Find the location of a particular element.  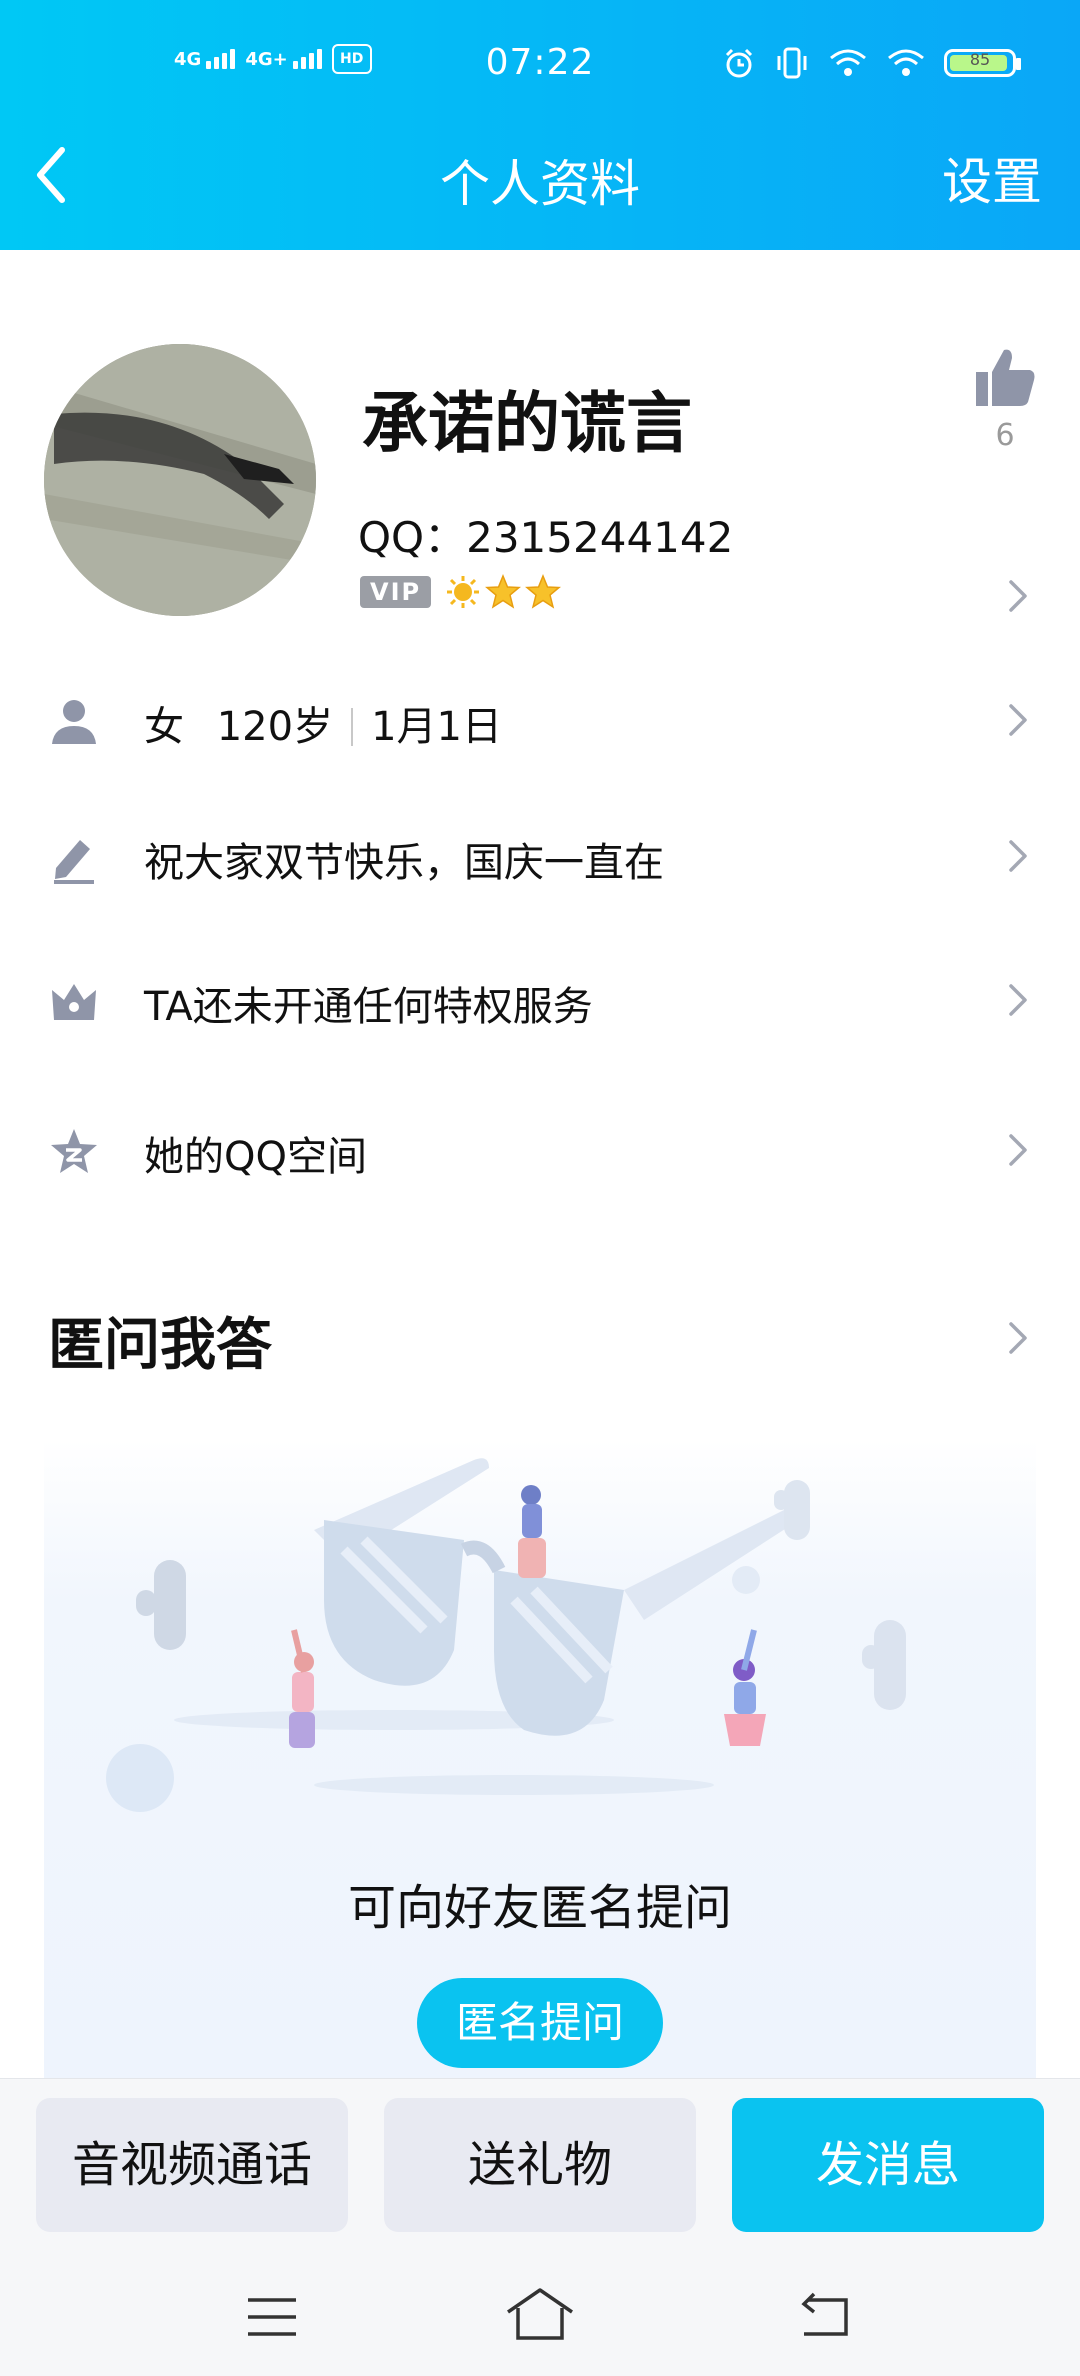

qzone-star-icon is located at coordinates (74, 1151).